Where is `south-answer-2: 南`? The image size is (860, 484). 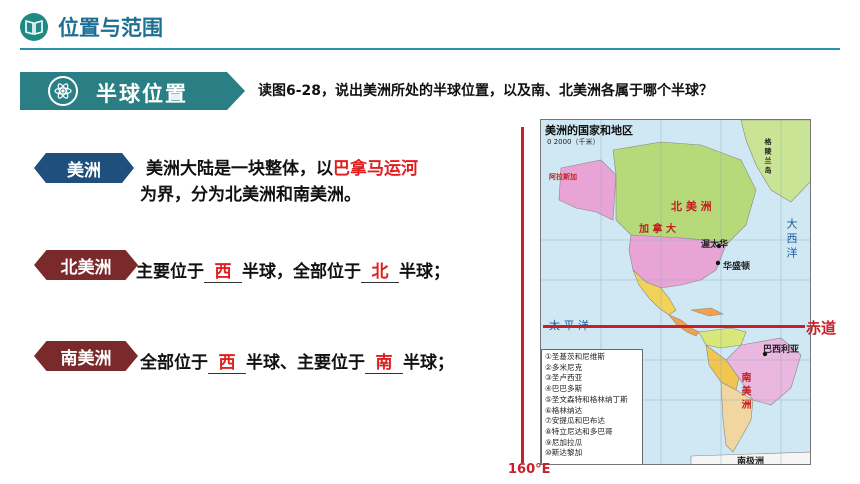 south-answer-2: 南 is located at coordinates (384, 363).